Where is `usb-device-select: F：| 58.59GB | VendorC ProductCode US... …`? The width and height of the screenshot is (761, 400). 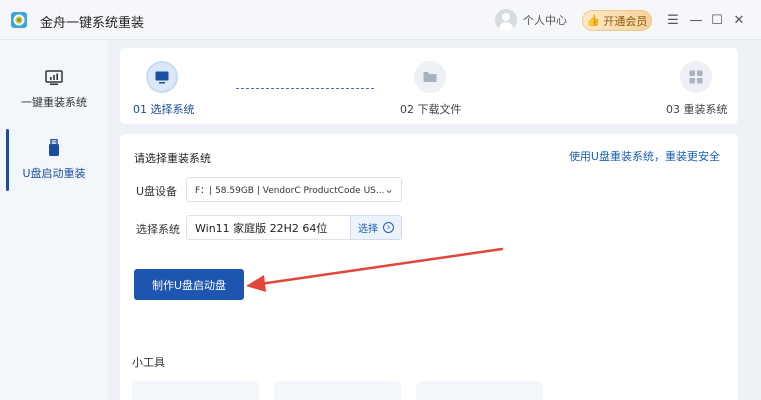 usb-device-select: F：| 58.59GB | VendorC ProductCode US... … is located at coordinates (294, 189).